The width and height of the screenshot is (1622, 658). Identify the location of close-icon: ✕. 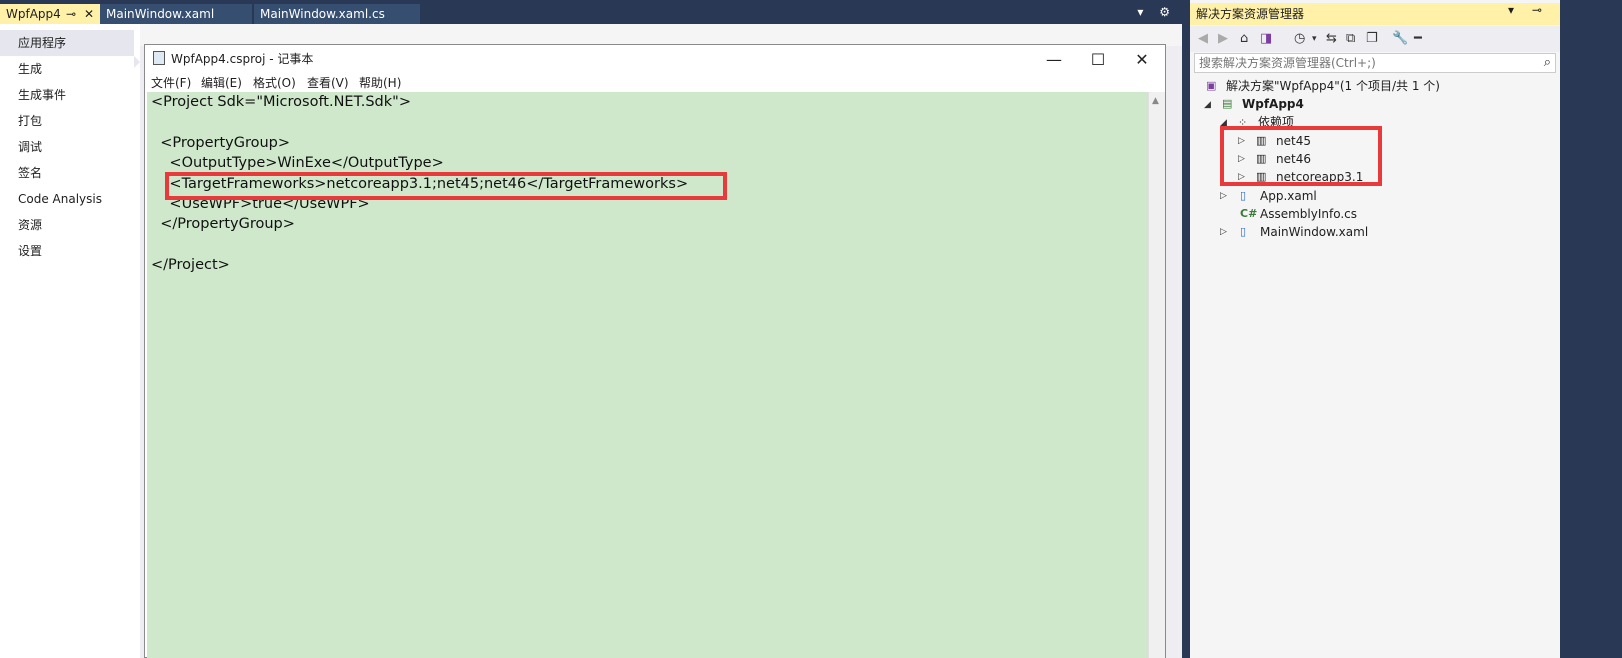
(89, 14).